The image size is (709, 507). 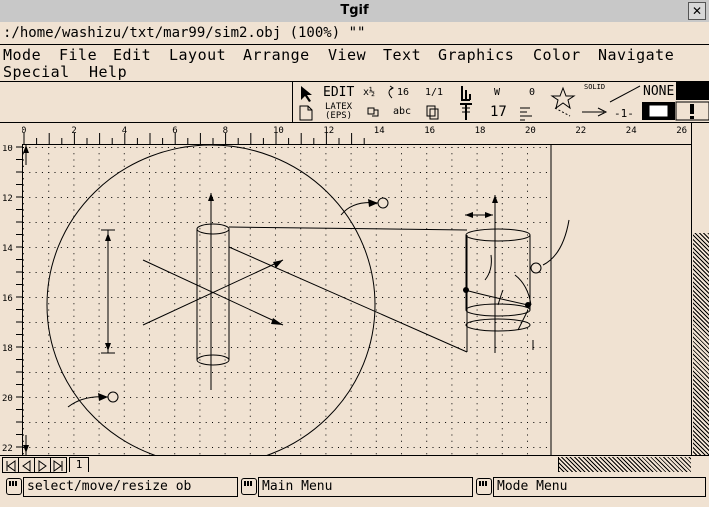 I want to click on first-page-button, so click(x=10, y=465).